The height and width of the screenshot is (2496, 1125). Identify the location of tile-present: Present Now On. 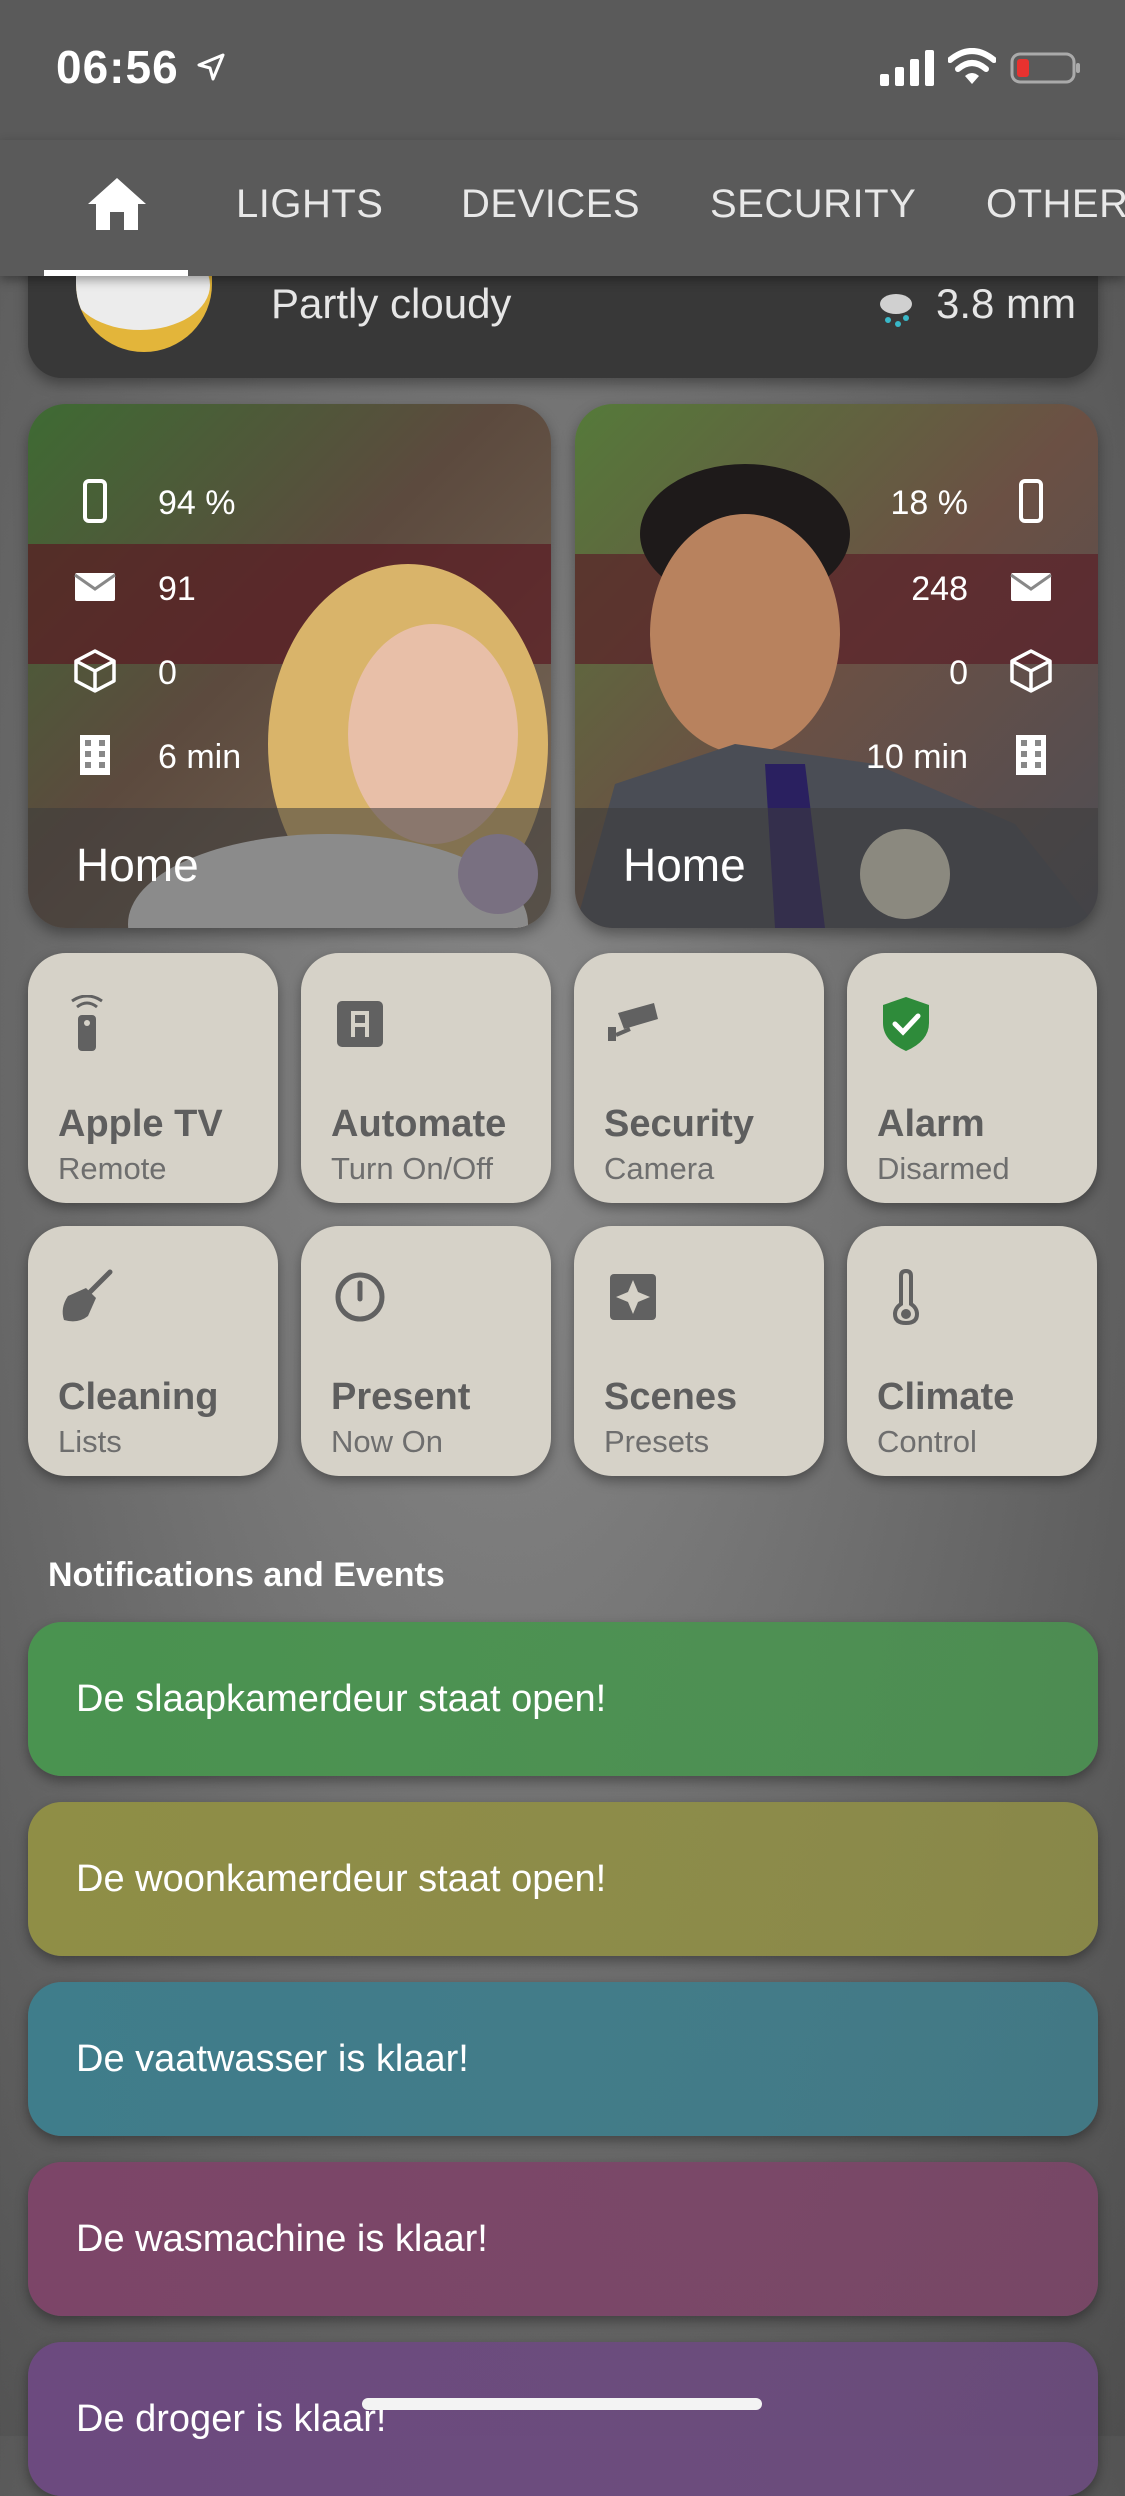
(426, 1351).